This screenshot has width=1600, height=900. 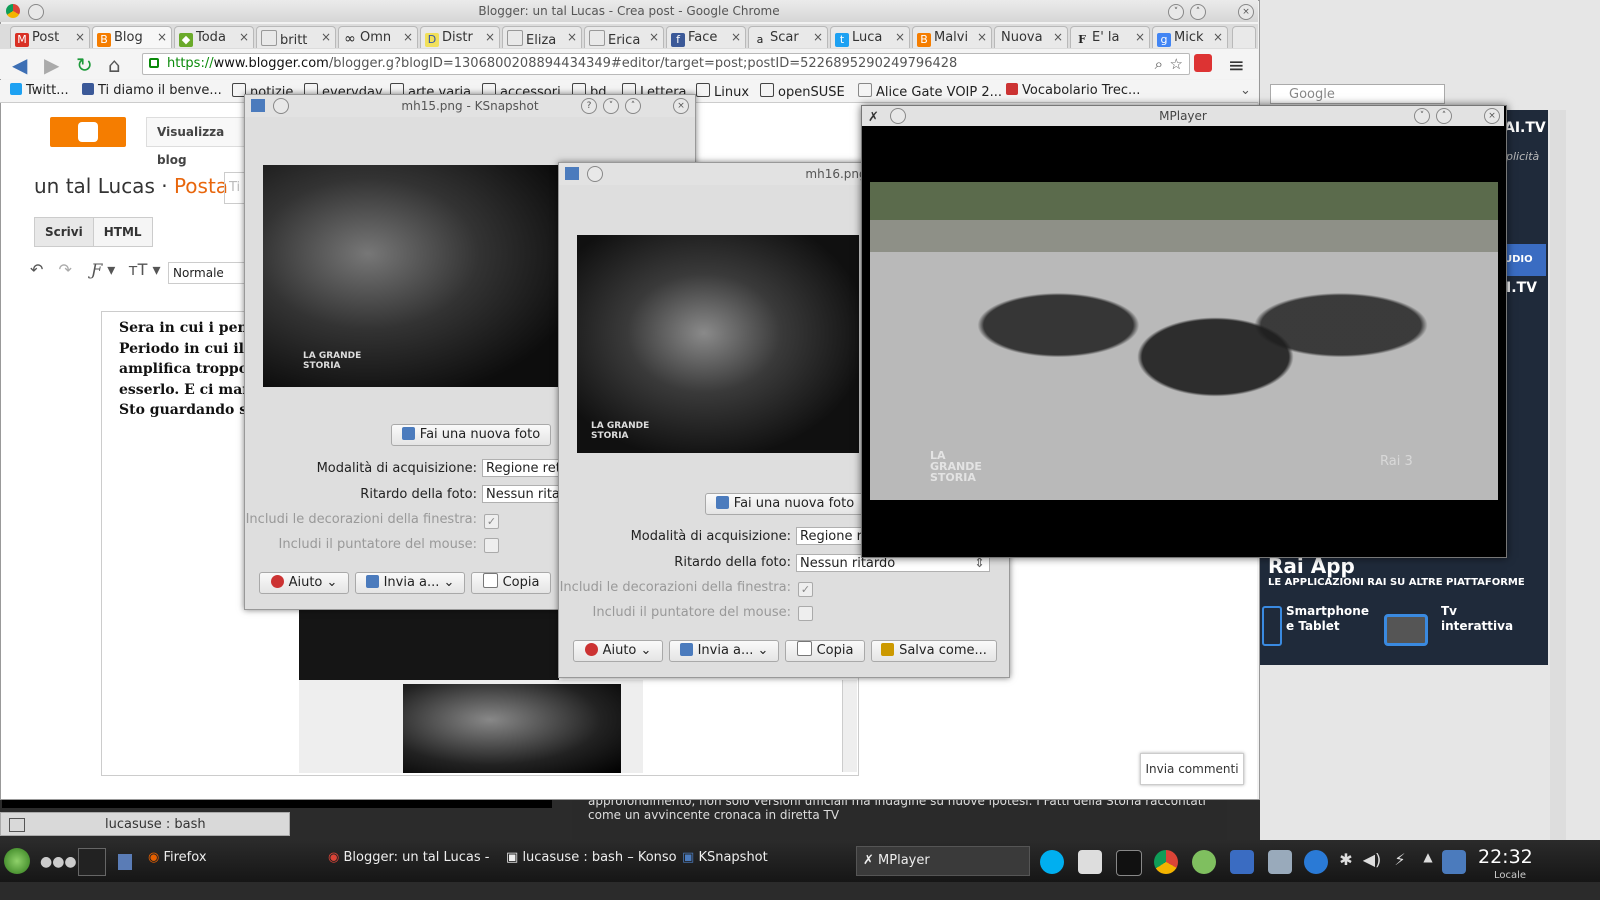 What do you see at coordinates (542, 37) in the screenshot?
I see `tab-eliza: Eliza ×` at bounding box center [542, 37].